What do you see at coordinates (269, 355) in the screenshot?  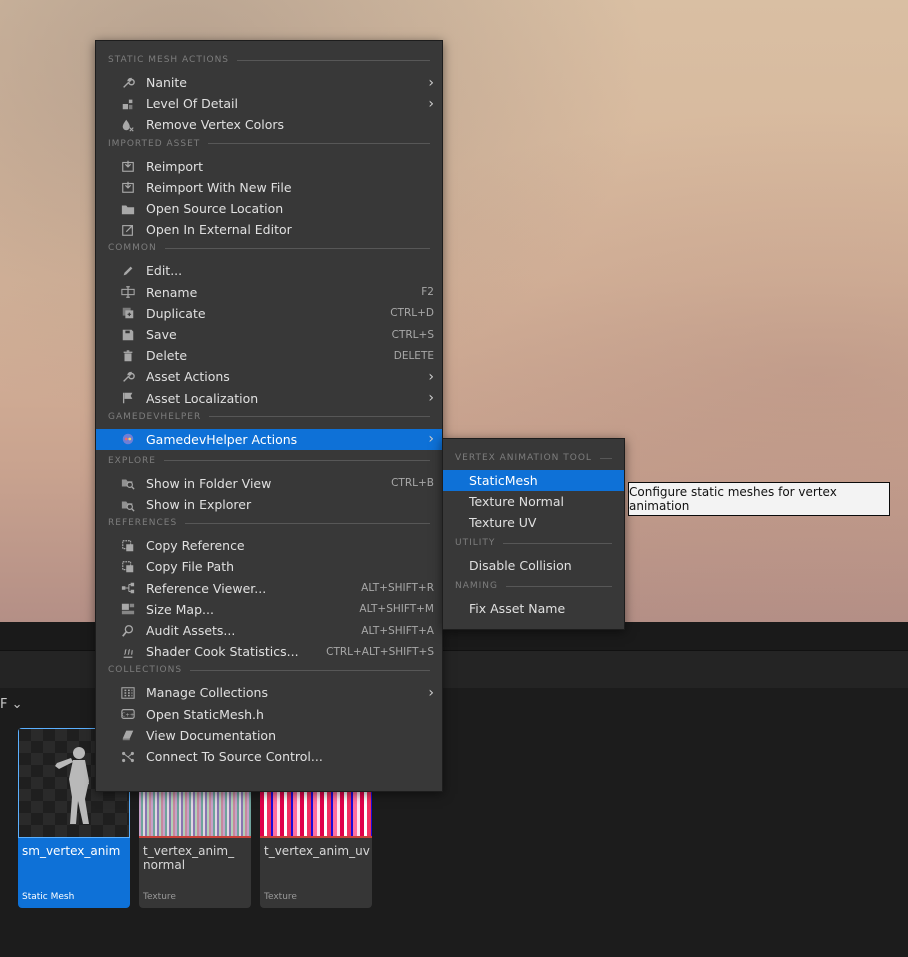 I see `menu-item-delete: Delete DELETE` at bounding box center [269, 355].